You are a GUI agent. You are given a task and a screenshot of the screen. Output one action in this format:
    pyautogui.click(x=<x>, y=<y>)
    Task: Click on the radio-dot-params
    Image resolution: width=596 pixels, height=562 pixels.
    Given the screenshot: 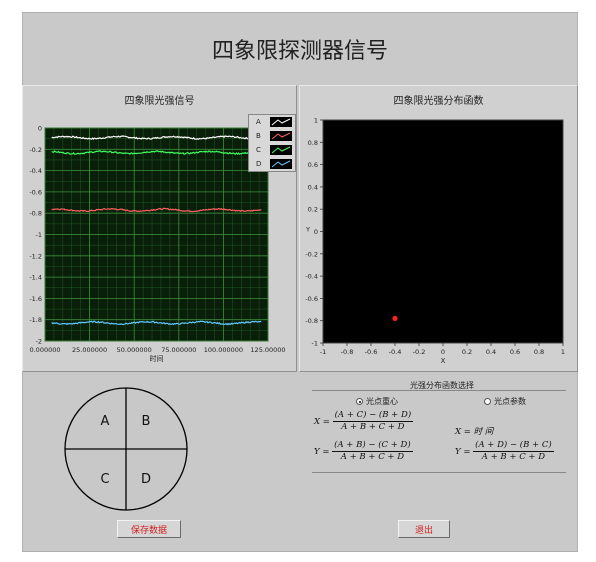 What is the action you would take?
    pyautogui.click(x=487, y=401)
    